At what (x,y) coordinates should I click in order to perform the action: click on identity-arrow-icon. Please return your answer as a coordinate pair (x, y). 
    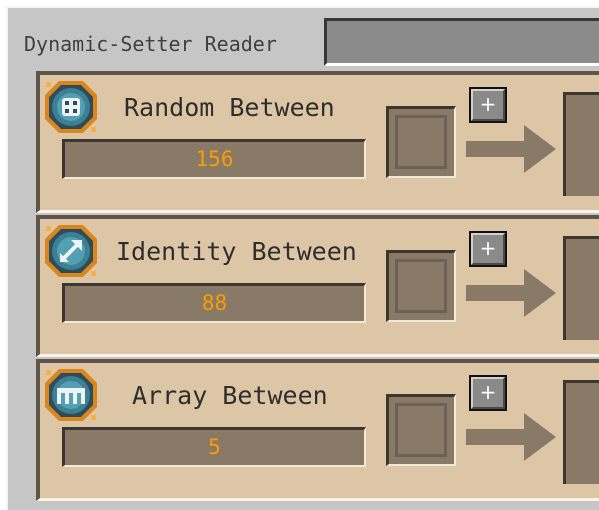
    Looking at the image, I should click on (71, 251).